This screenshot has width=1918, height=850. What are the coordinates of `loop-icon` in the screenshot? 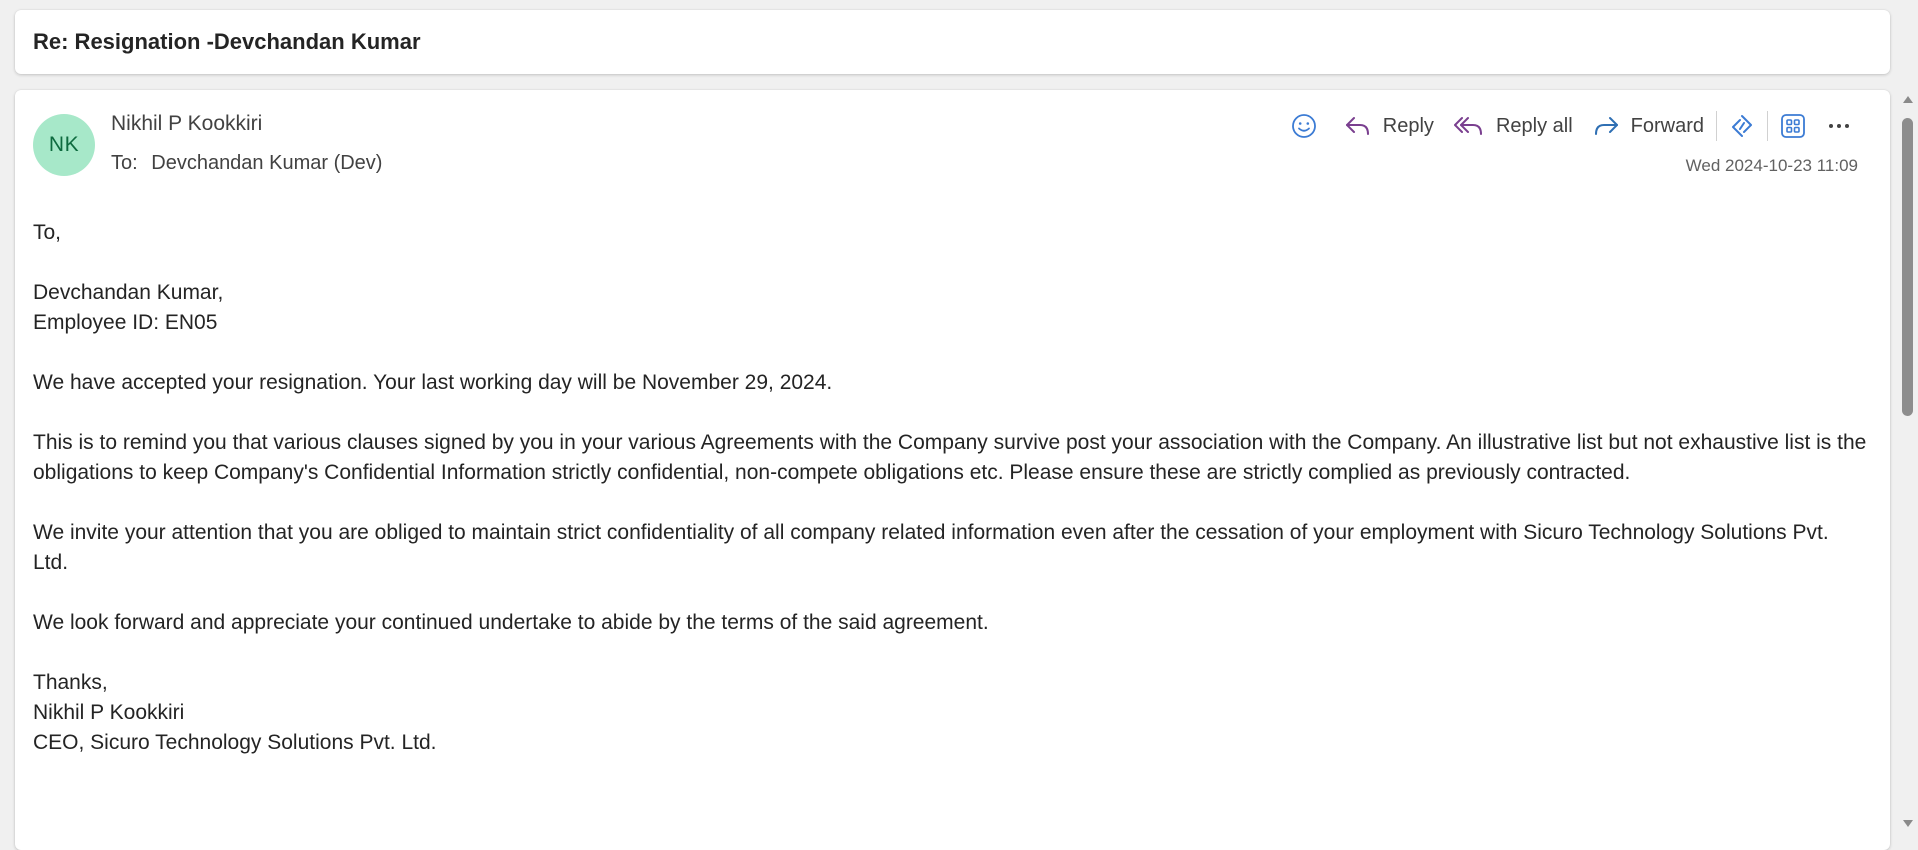 It's located at (1742, 126).